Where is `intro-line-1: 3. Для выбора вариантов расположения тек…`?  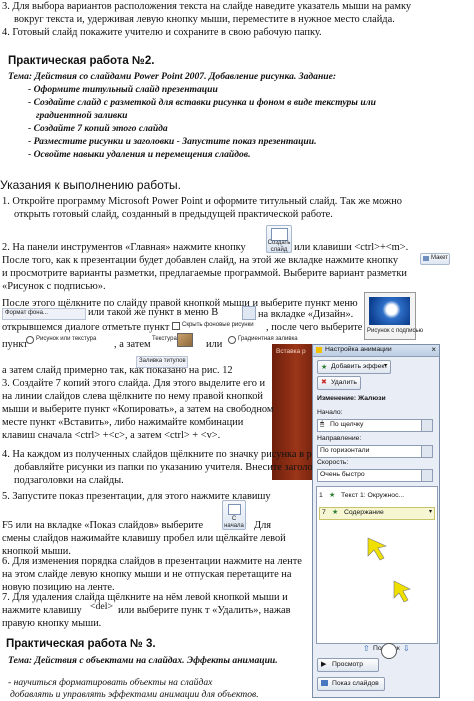 intro-line-1: 3. Для выбора вариантов расположения тек… is located at coordinates (207, 6).